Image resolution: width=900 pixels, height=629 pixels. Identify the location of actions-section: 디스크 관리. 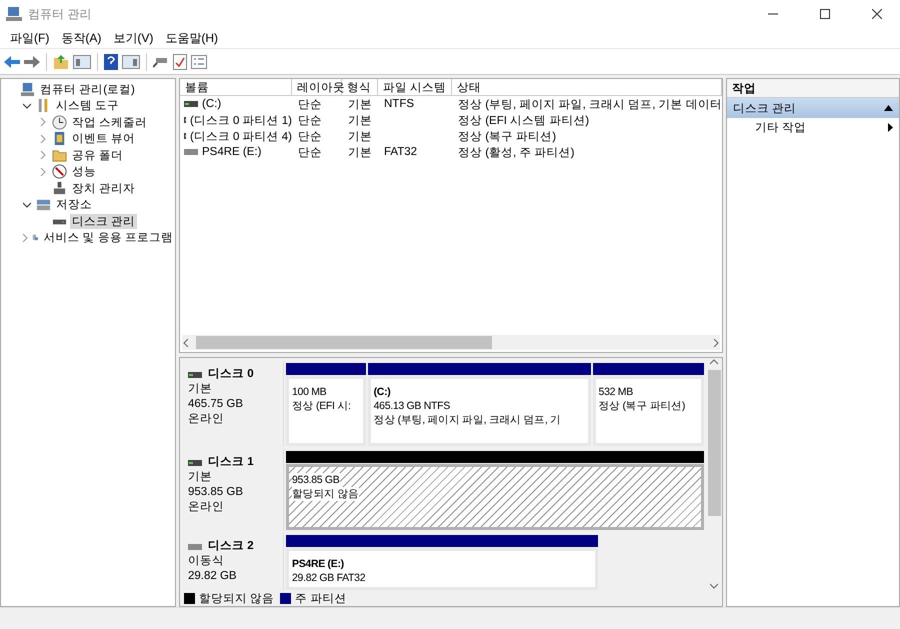
(813, 108).